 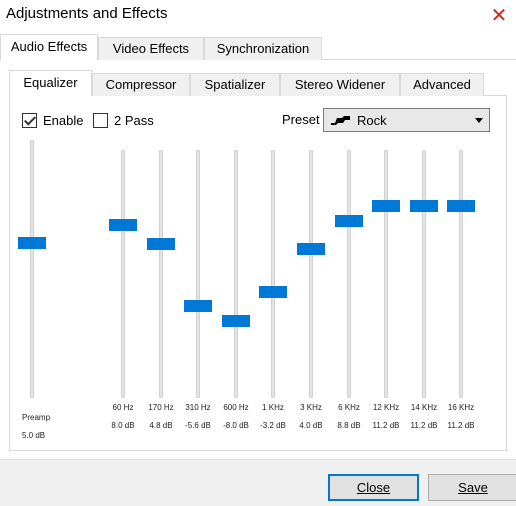 What do you see at coordinates (311, 274) in the screenshot?
I see `band-slider-3khz-track` at bounding box center [311, 274].